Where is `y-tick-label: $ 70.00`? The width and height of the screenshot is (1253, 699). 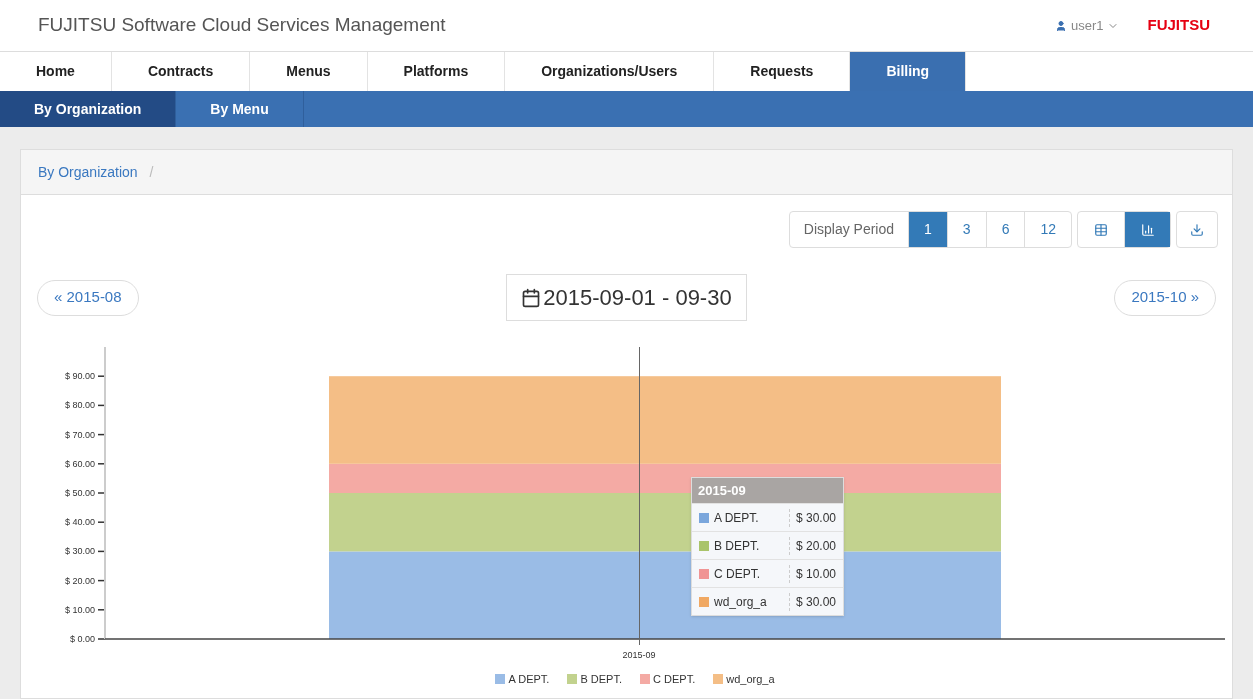
y-tick-label: $ 70.00 is located at coordinates (79, 434).